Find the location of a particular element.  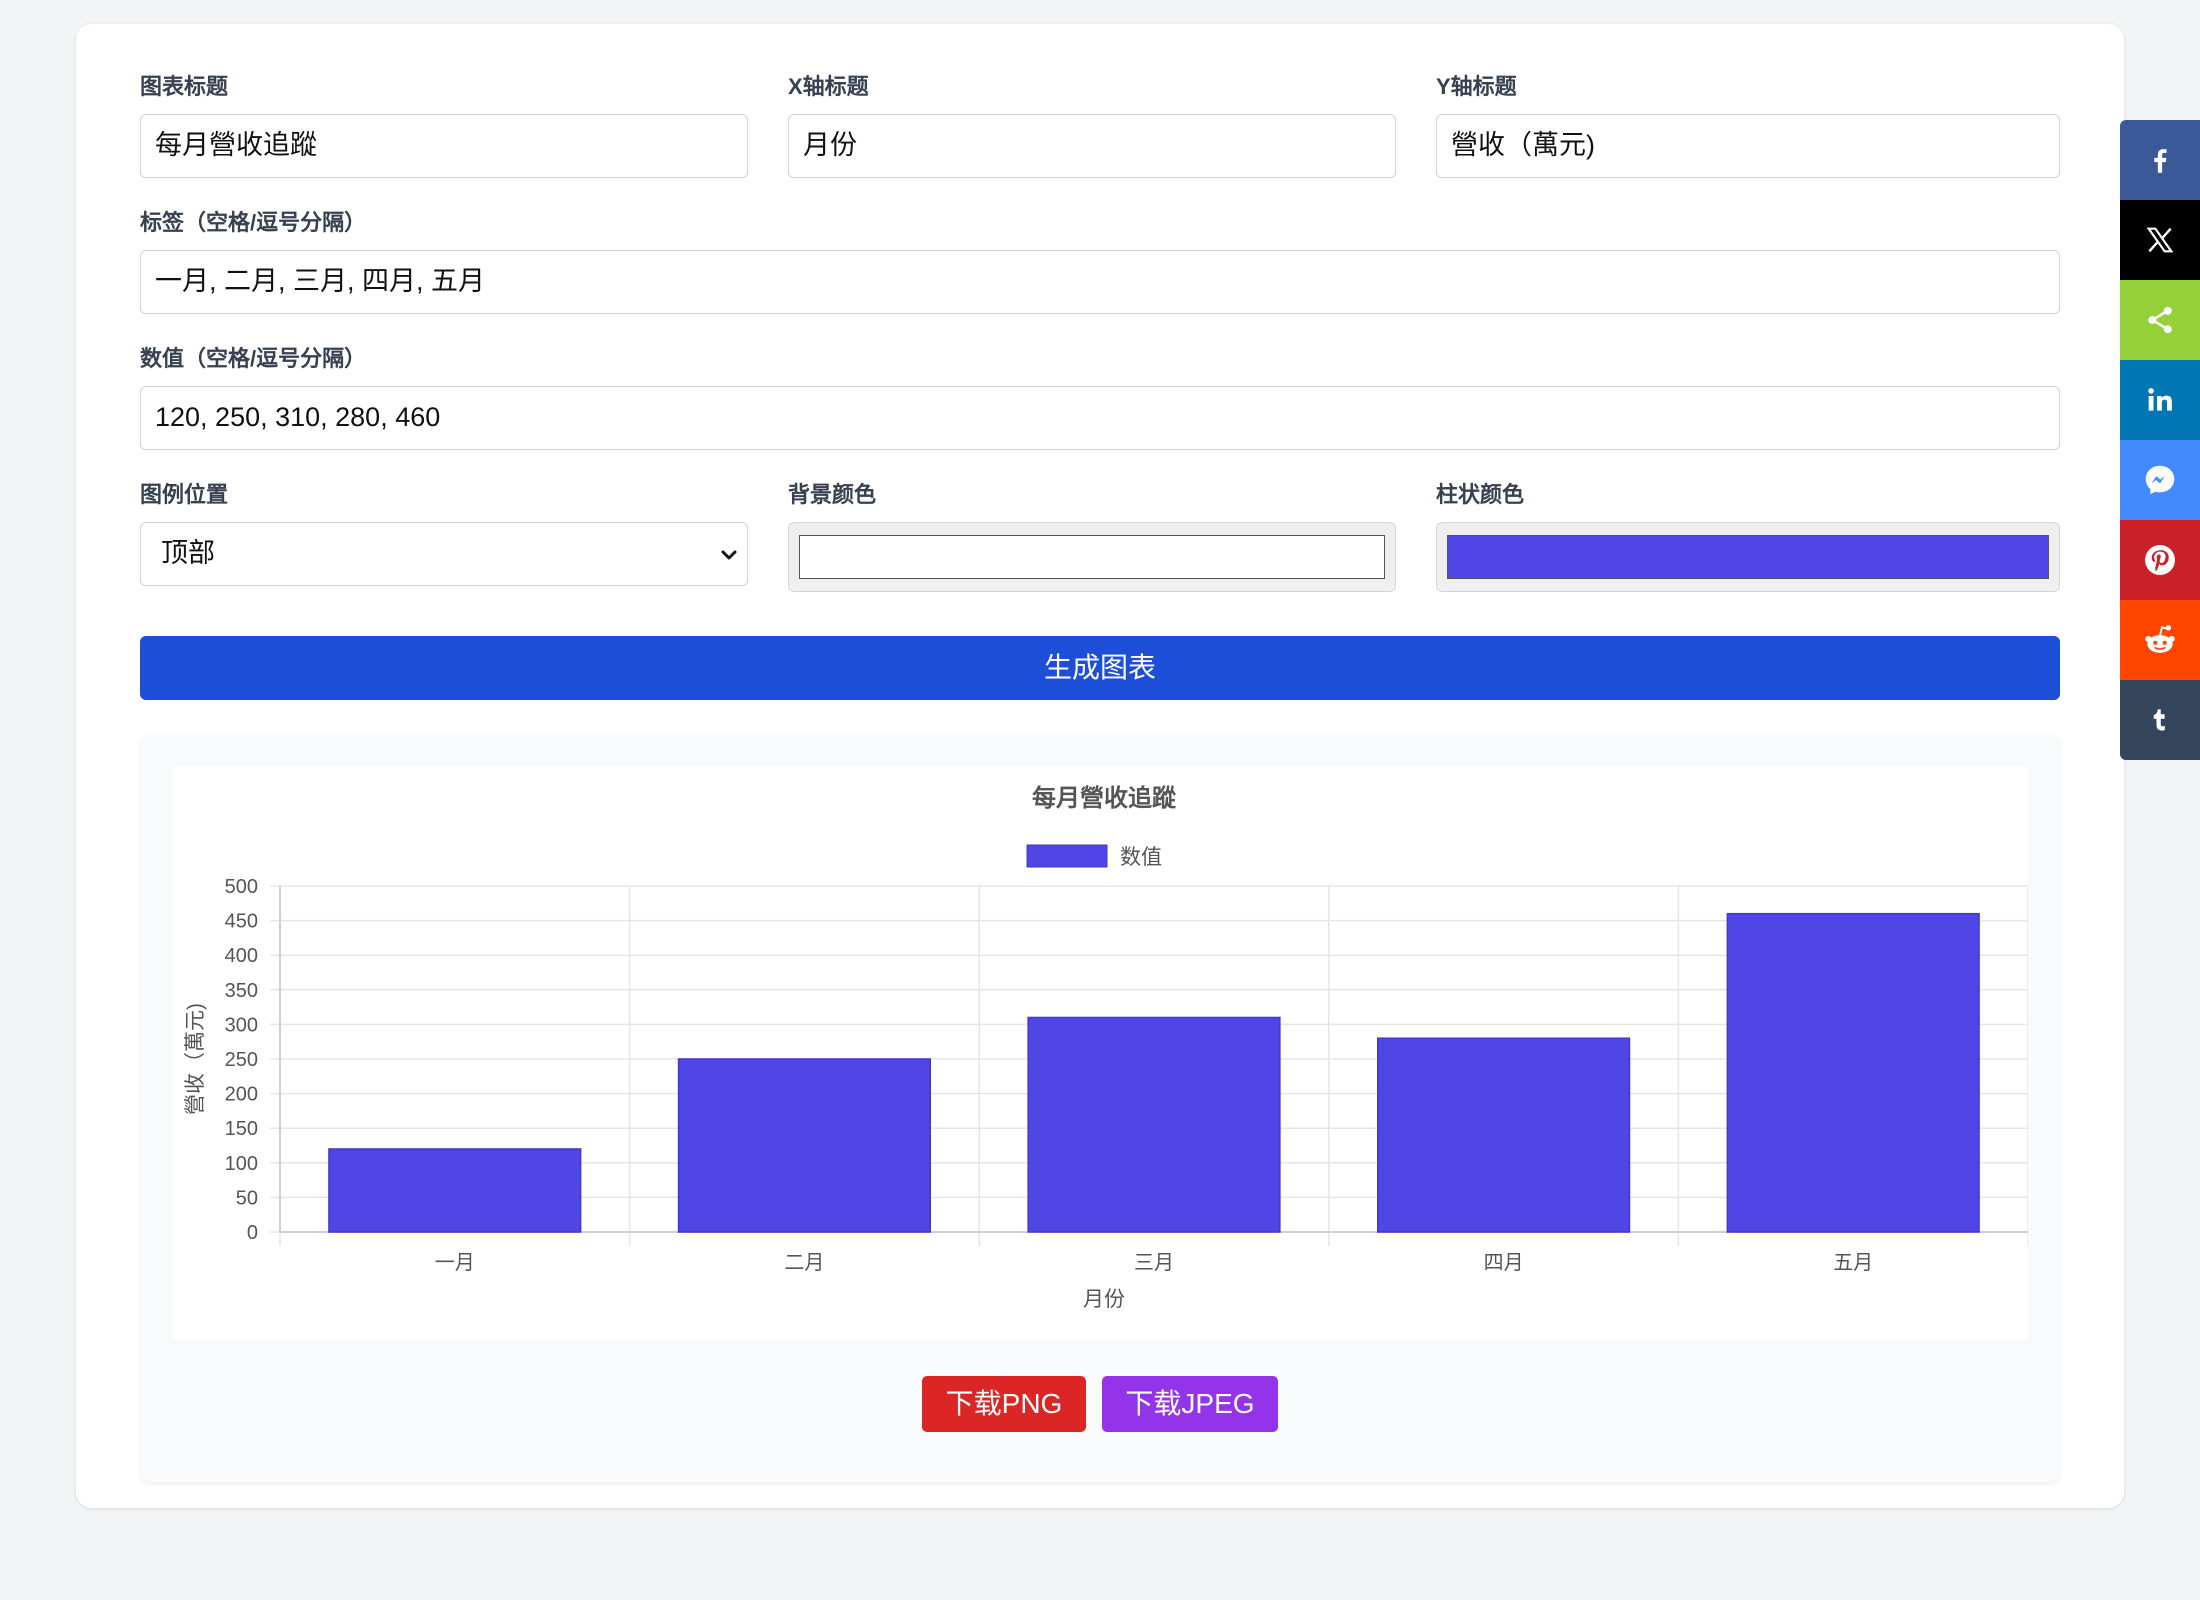

y-tick-label: 0 is located at coordinates (252, 1233).